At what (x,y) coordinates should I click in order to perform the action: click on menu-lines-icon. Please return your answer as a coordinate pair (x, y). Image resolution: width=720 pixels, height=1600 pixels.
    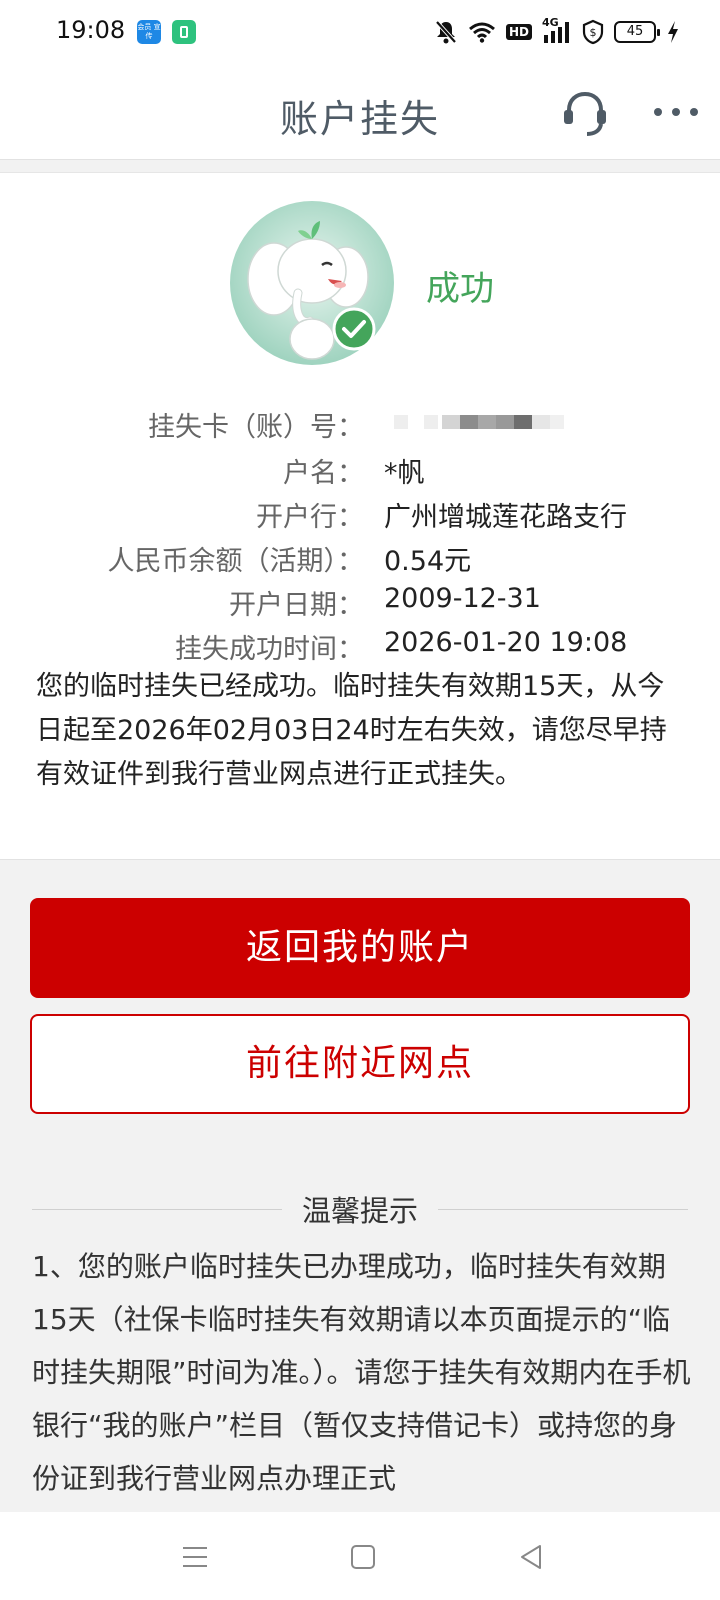
    Looking at the image, I should click on (195, 1557).